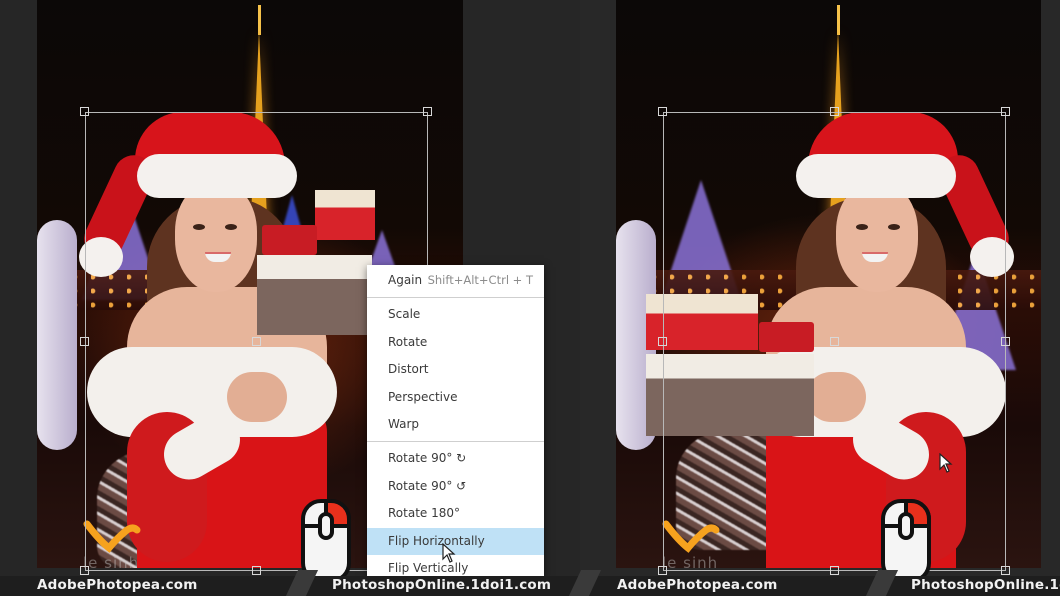 Image resolution: width=1060 pixels, height=596 pixels. Describe the element at coordinates (1005, 570) in the screenshot. I see `transform-handle-bottom-right` at that location.